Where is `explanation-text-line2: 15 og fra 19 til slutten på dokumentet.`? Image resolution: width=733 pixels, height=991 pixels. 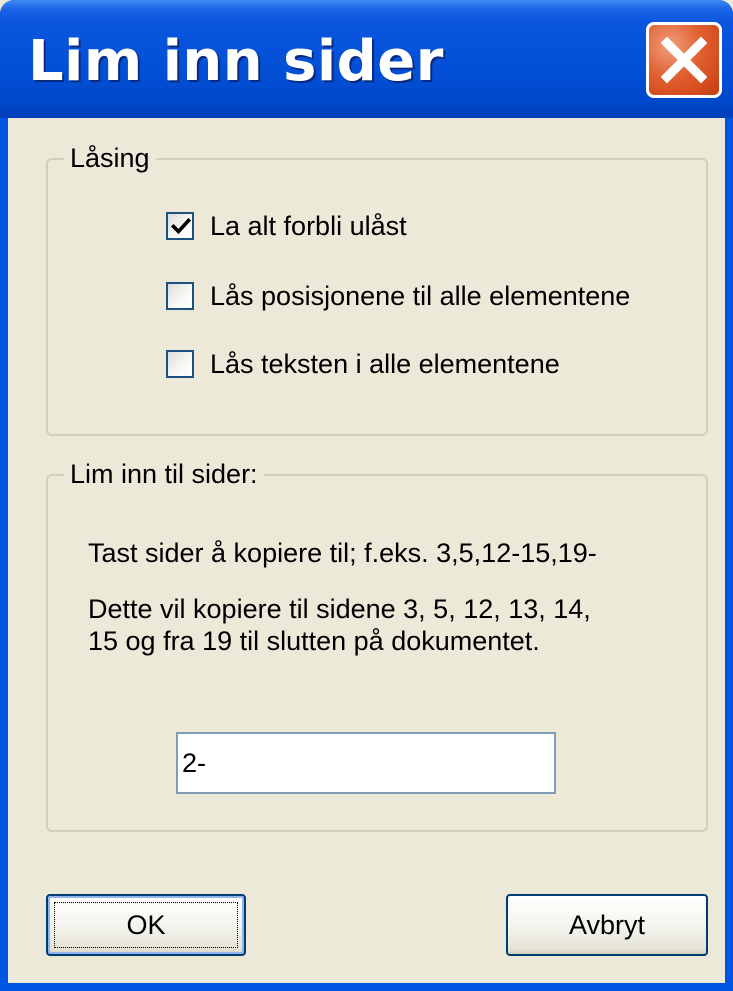
explanation-text-line2: 15 og fra 19 til slutten på dokumentet. is located at coordinates (314, 641).